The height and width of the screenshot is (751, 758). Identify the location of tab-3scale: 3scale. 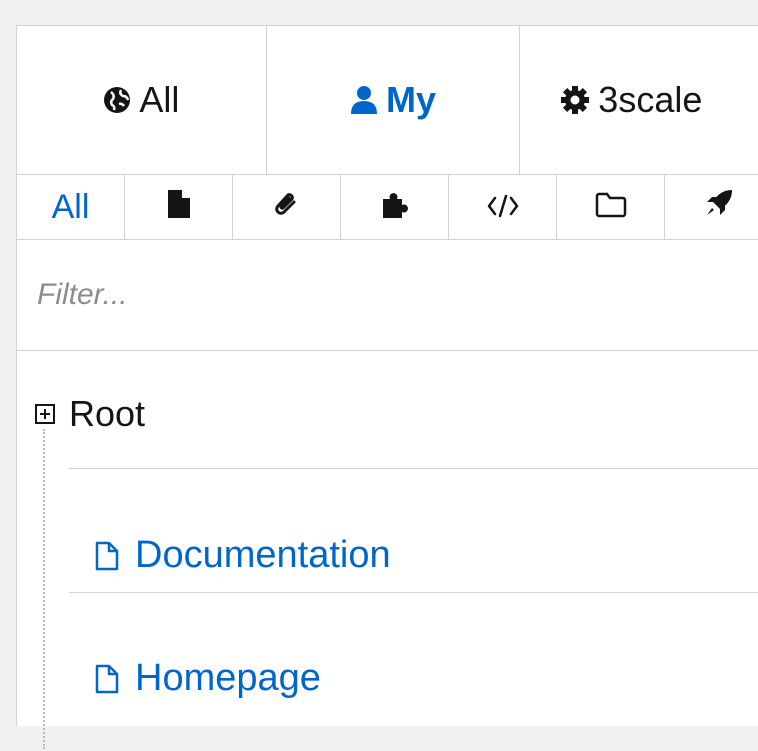
(638, 100).